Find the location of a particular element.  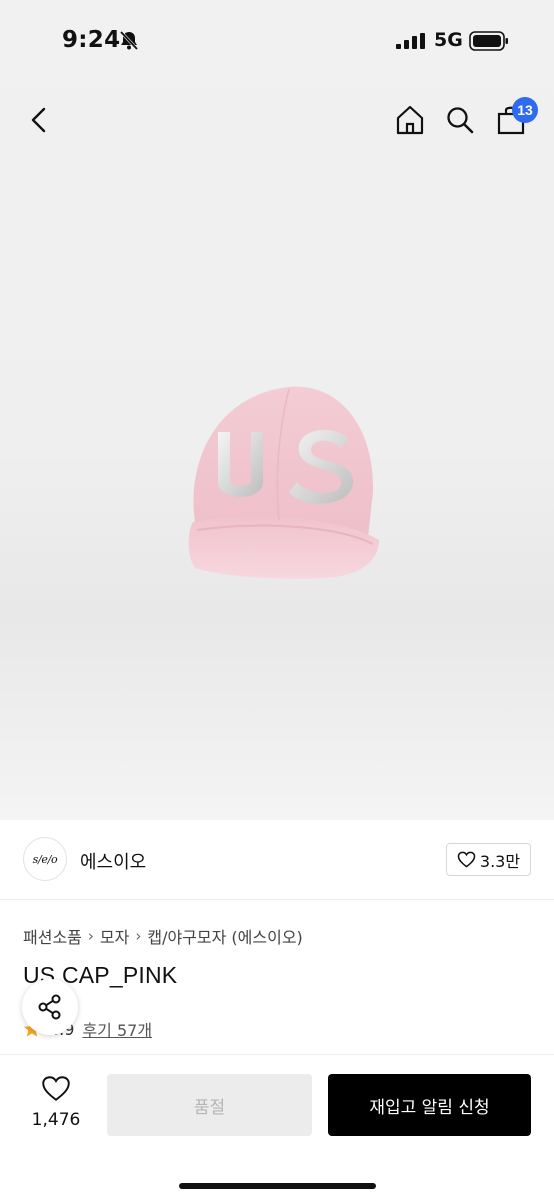

brand-logo-text: s/e/o is located at coordinates (45, 859).